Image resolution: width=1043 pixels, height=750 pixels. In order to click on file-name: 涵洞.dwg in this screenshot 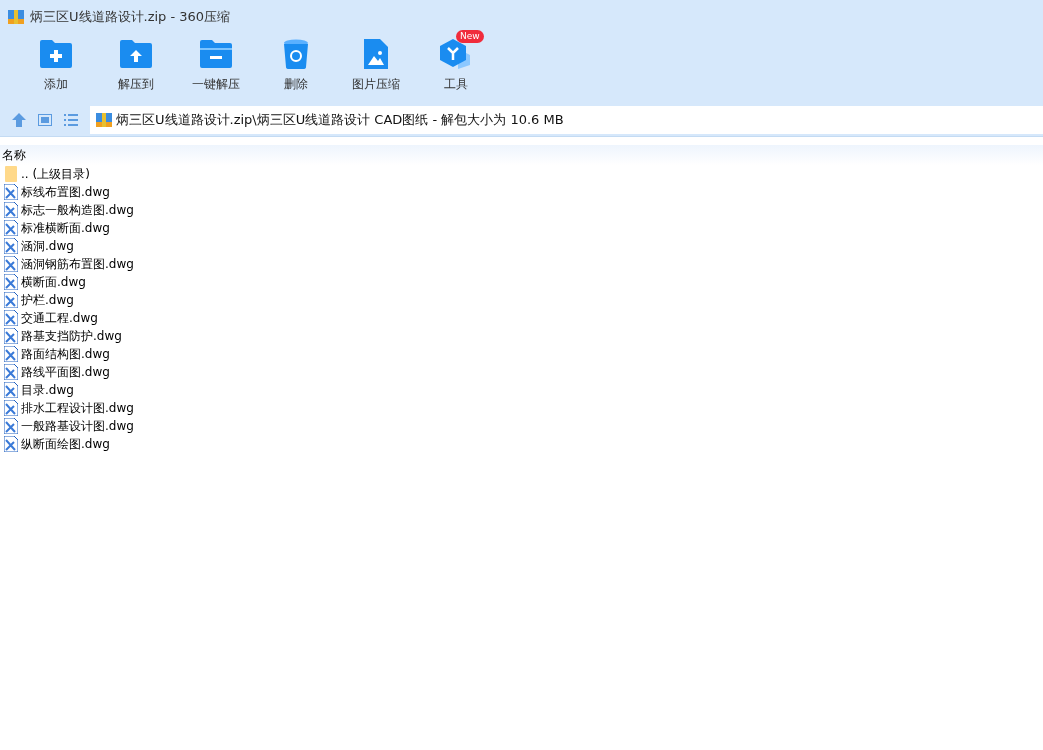, I will do `click(47, 246)`.